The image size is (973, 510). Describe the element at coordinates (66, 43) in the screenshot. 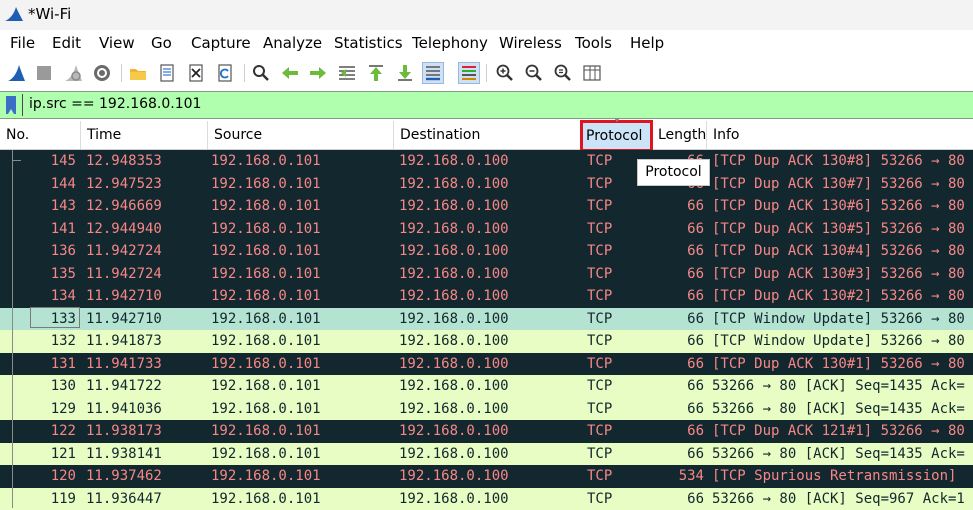

I see `menu-edit: Edit` at that location.